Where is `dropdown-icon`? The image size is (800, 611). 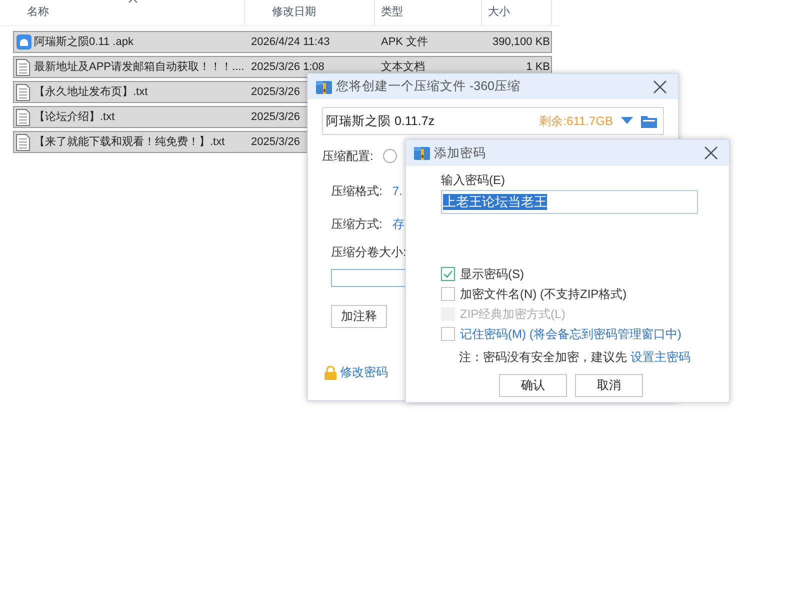
dropdown-icon is located at coordinates (627, 121).